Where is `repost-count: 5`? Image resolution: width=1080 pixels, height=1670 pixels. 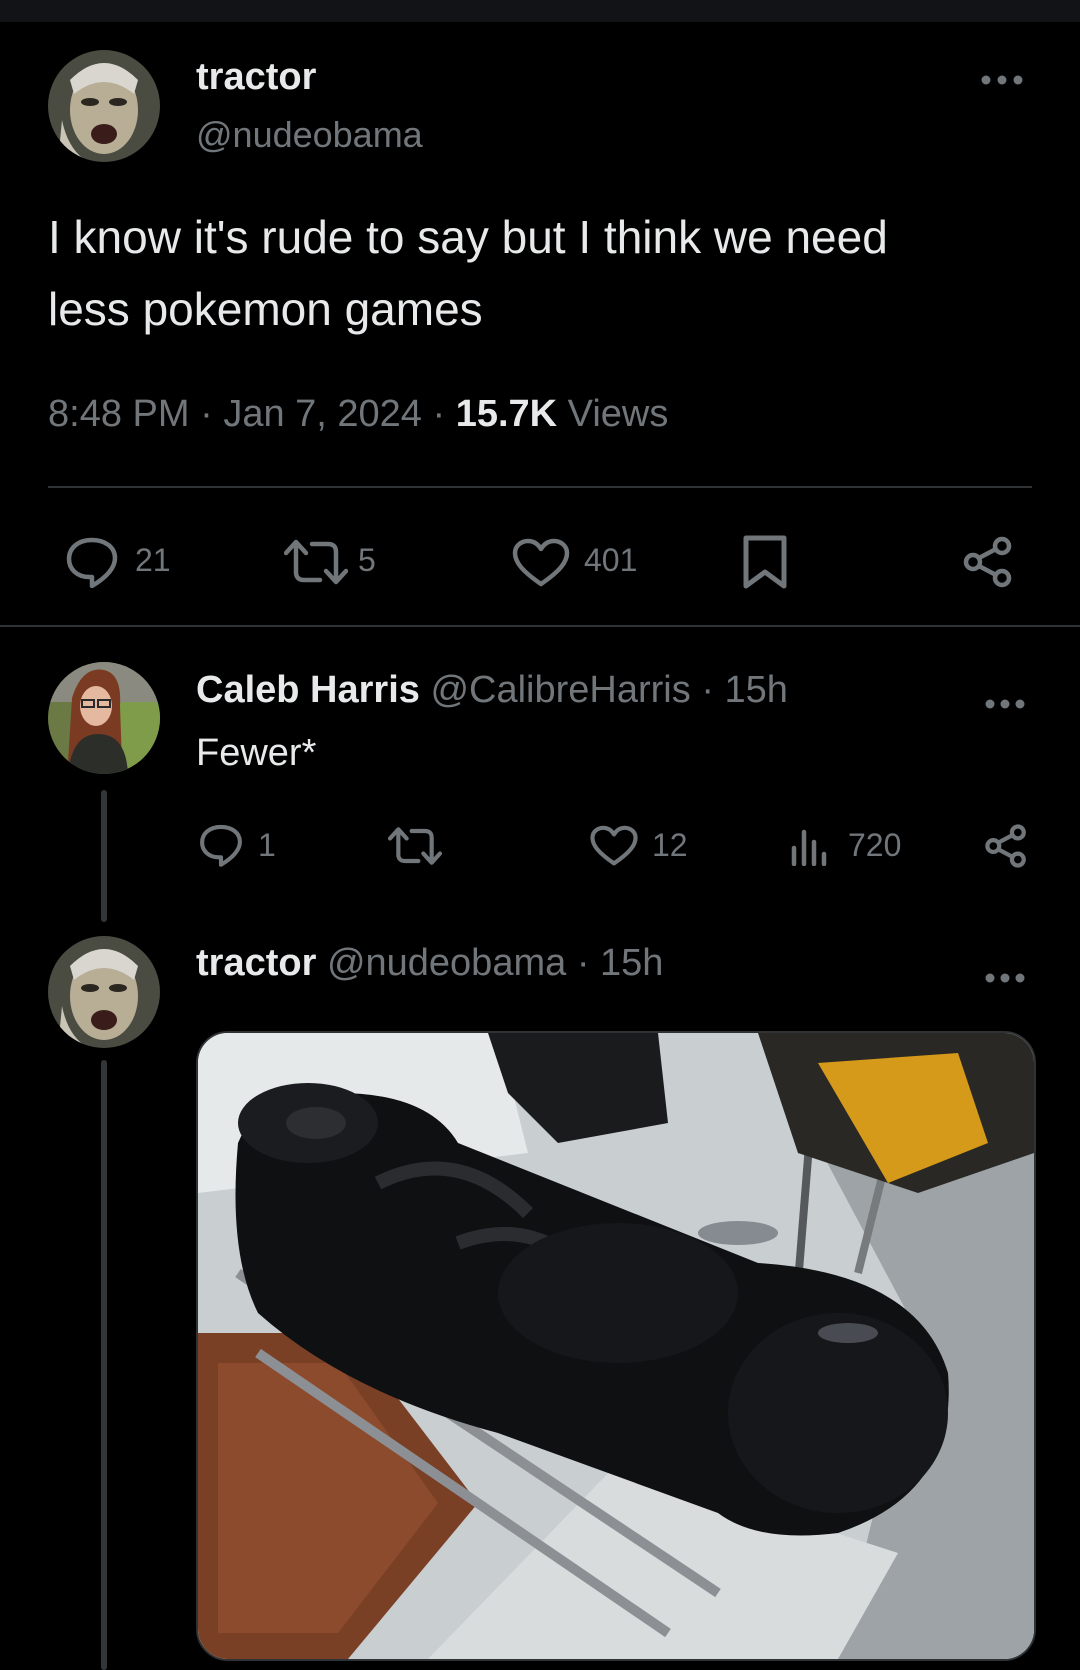 repost-count: 5 is located at coordinates (367, 560).